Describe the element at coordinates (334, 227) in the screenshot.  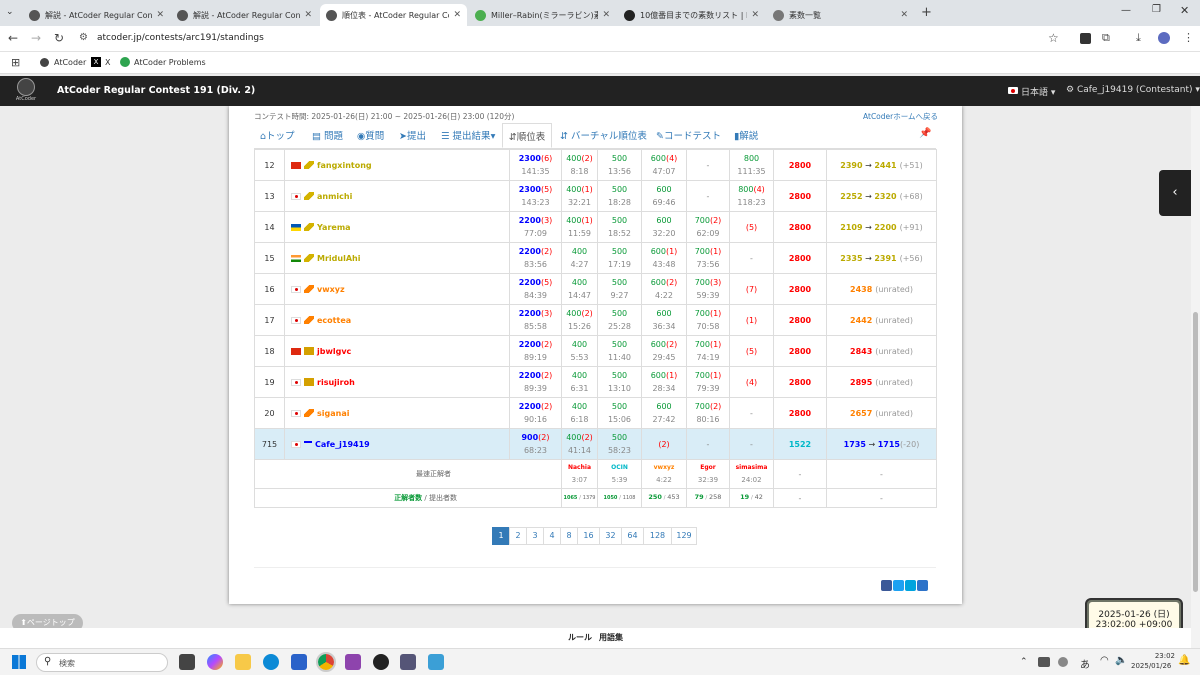
I see `user-name: Yarema` at that location.